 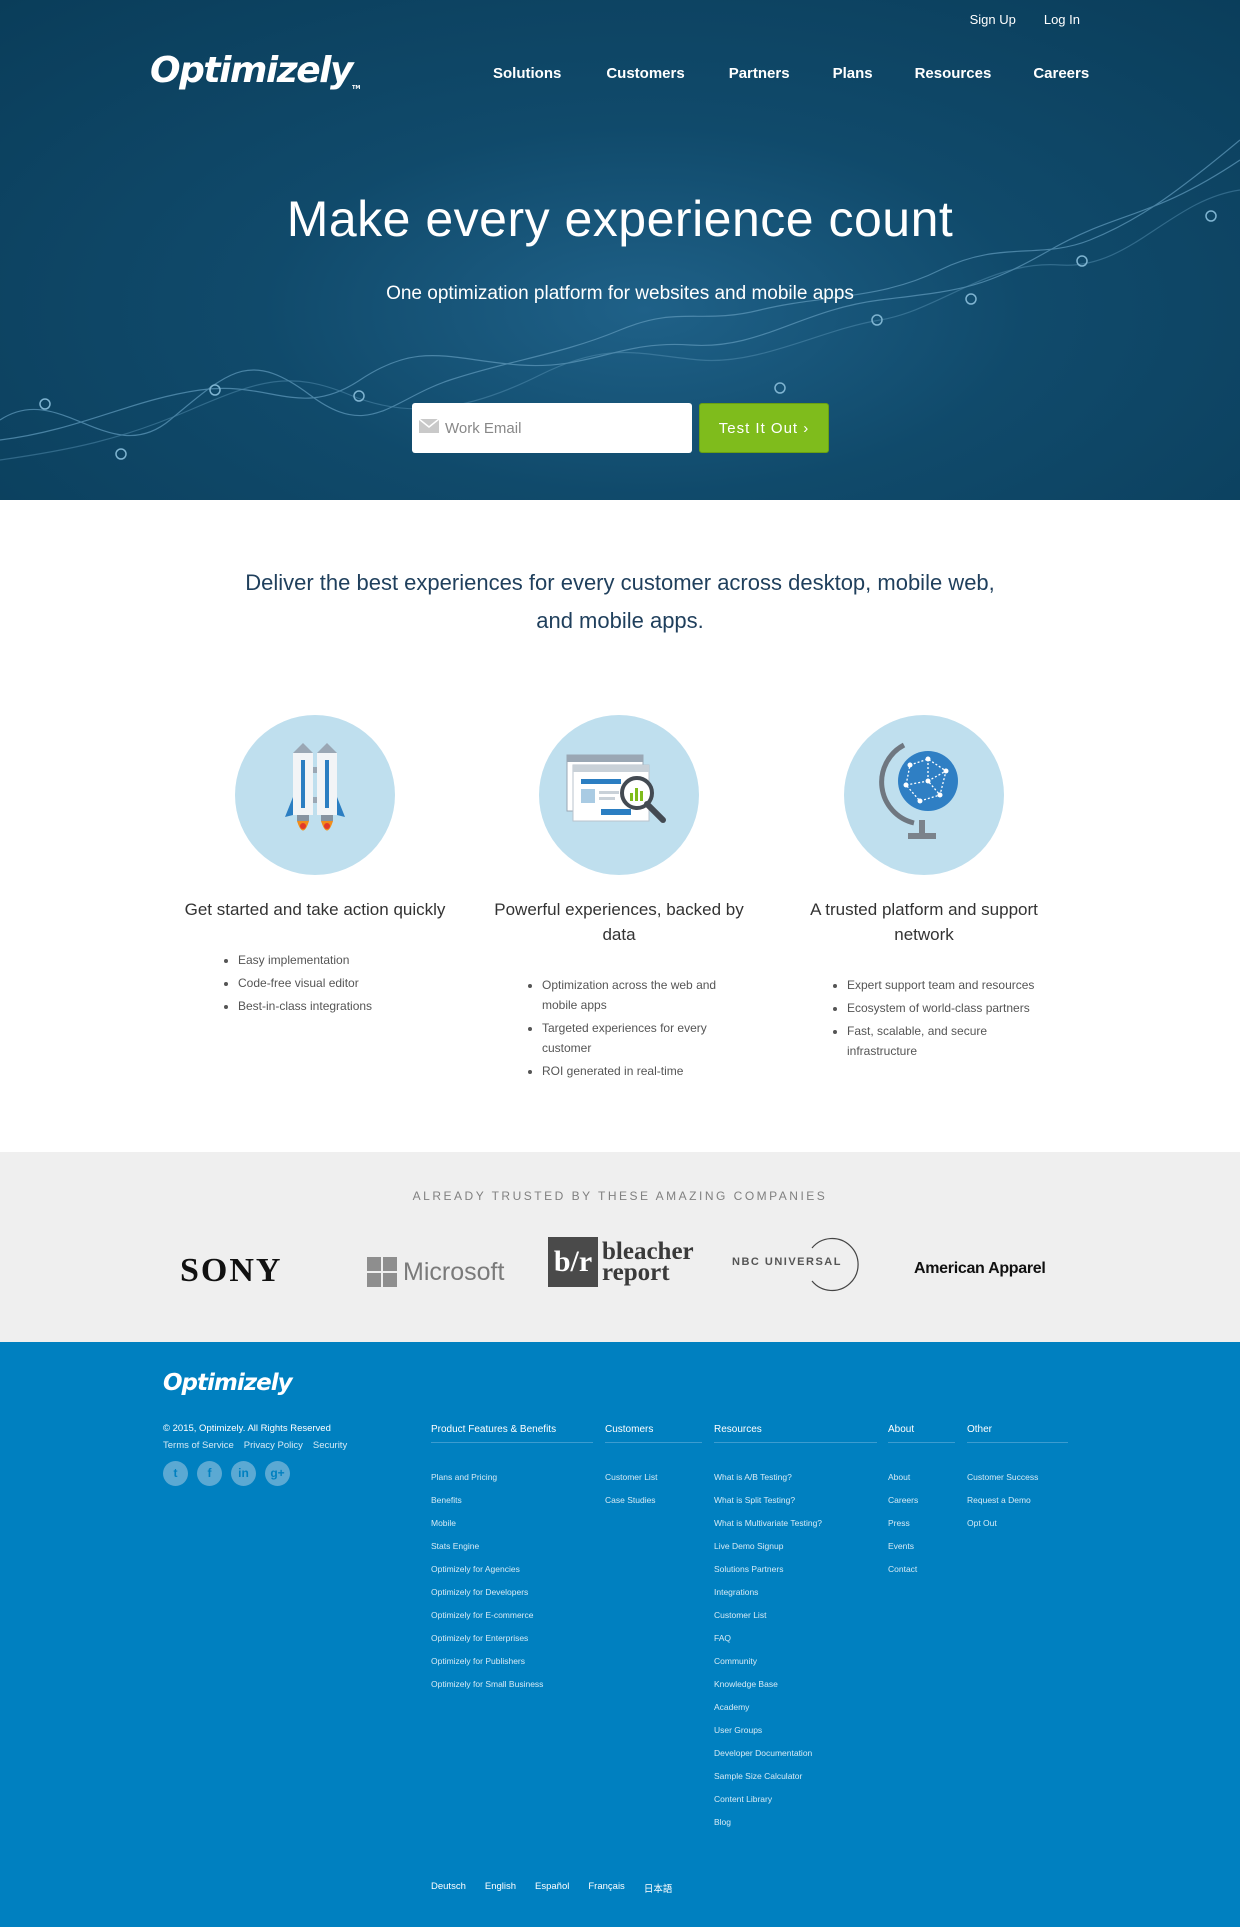 I want to click on footer-link: Integrations, so click(x=795, y=1592).